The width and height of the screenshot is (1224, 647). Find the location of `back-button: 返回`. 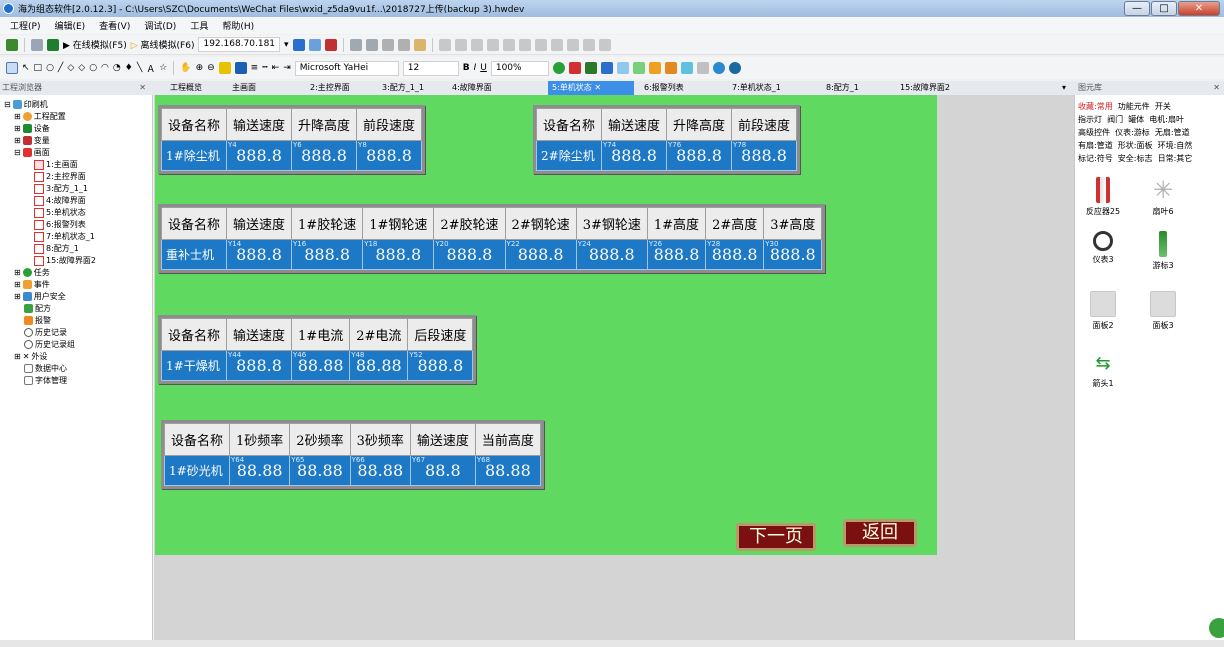

back-button: 返回 is located at coordinates (880, 533).